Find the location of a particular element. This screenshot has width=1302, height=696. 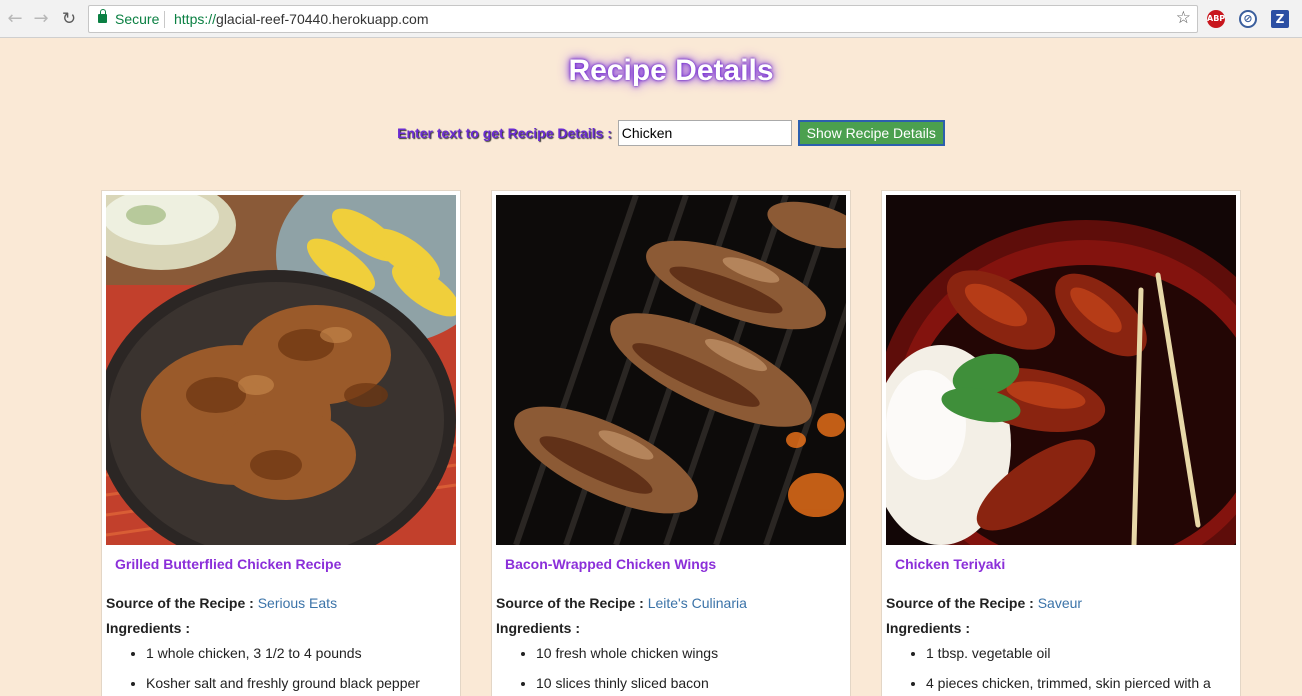

recipe-source: Source of the Recipe : Saveur is located at coordinates (984, 603).